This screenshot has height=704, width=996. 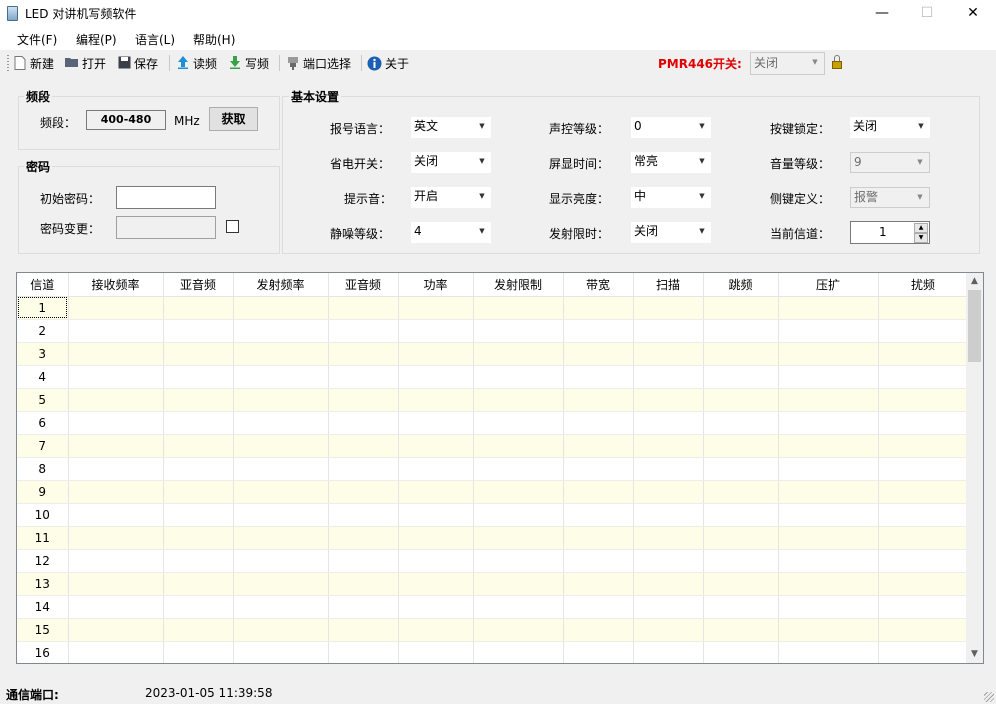 What do you see at coordinates (43, 561) in the screenshot?
I see `channel-number-cell: 12` at bounding box center [43, 561].